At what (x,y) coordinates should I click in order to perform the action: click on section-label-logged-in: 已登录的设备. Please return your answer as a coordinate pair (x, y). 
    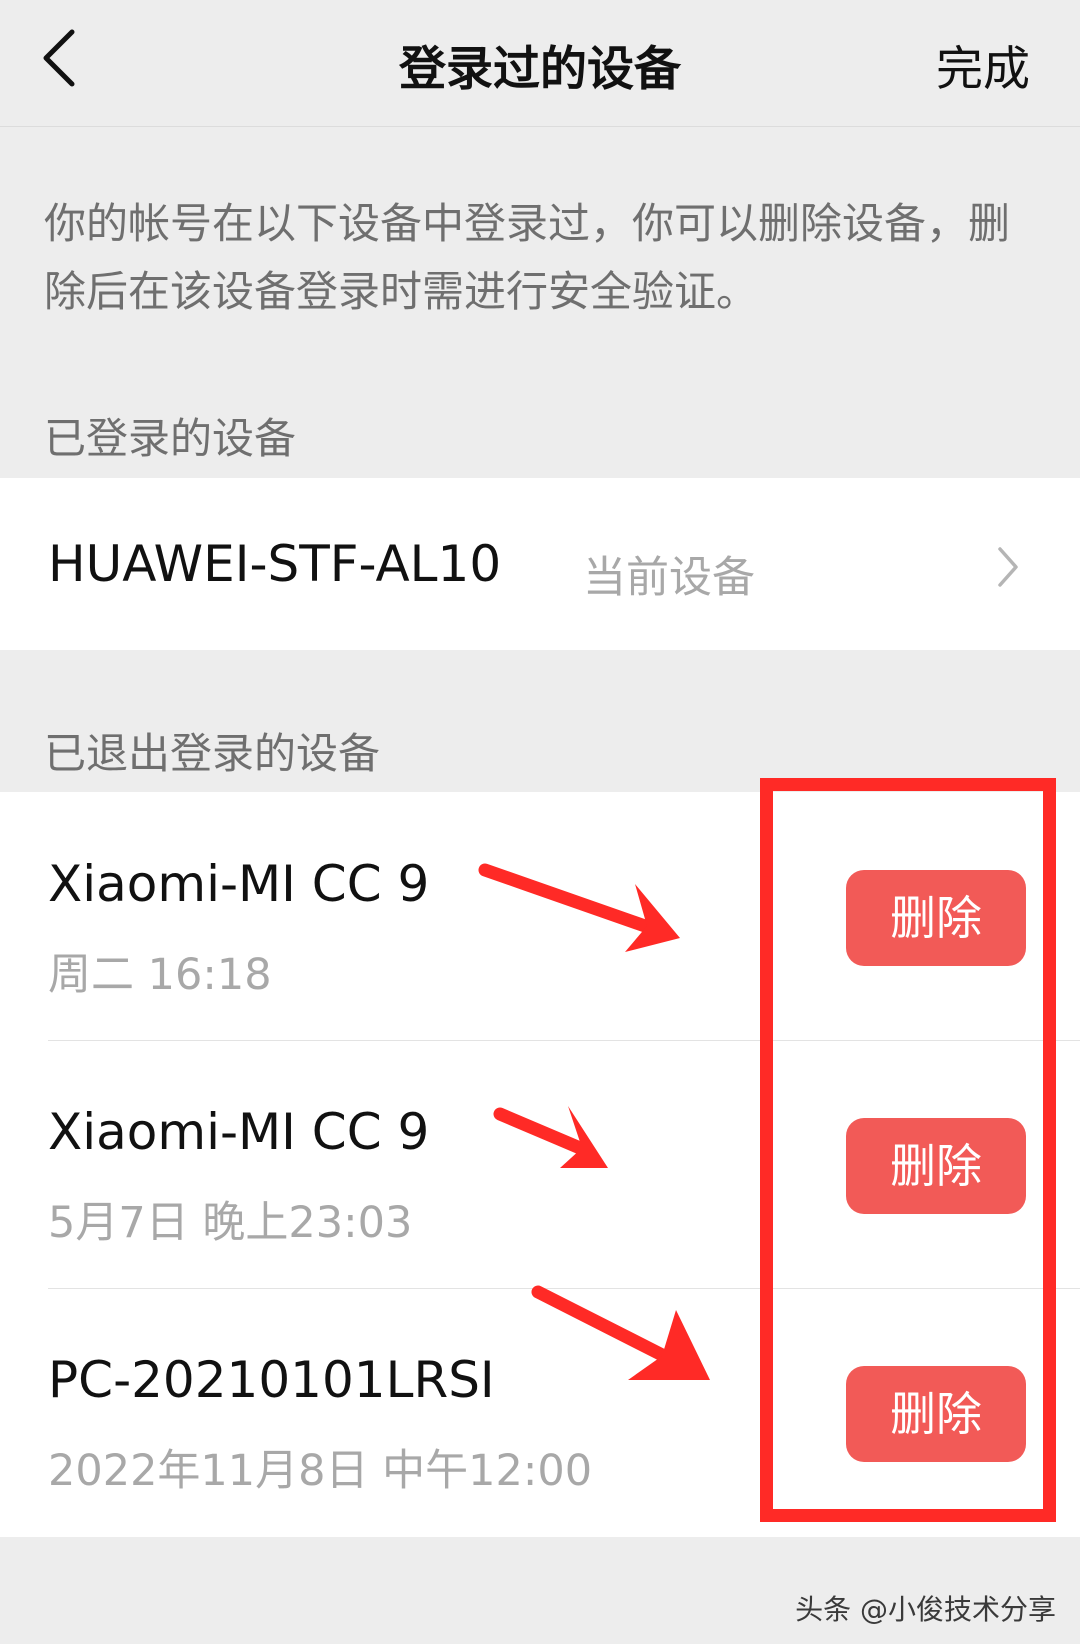
    Looking at the image, I should click on (170, 438).